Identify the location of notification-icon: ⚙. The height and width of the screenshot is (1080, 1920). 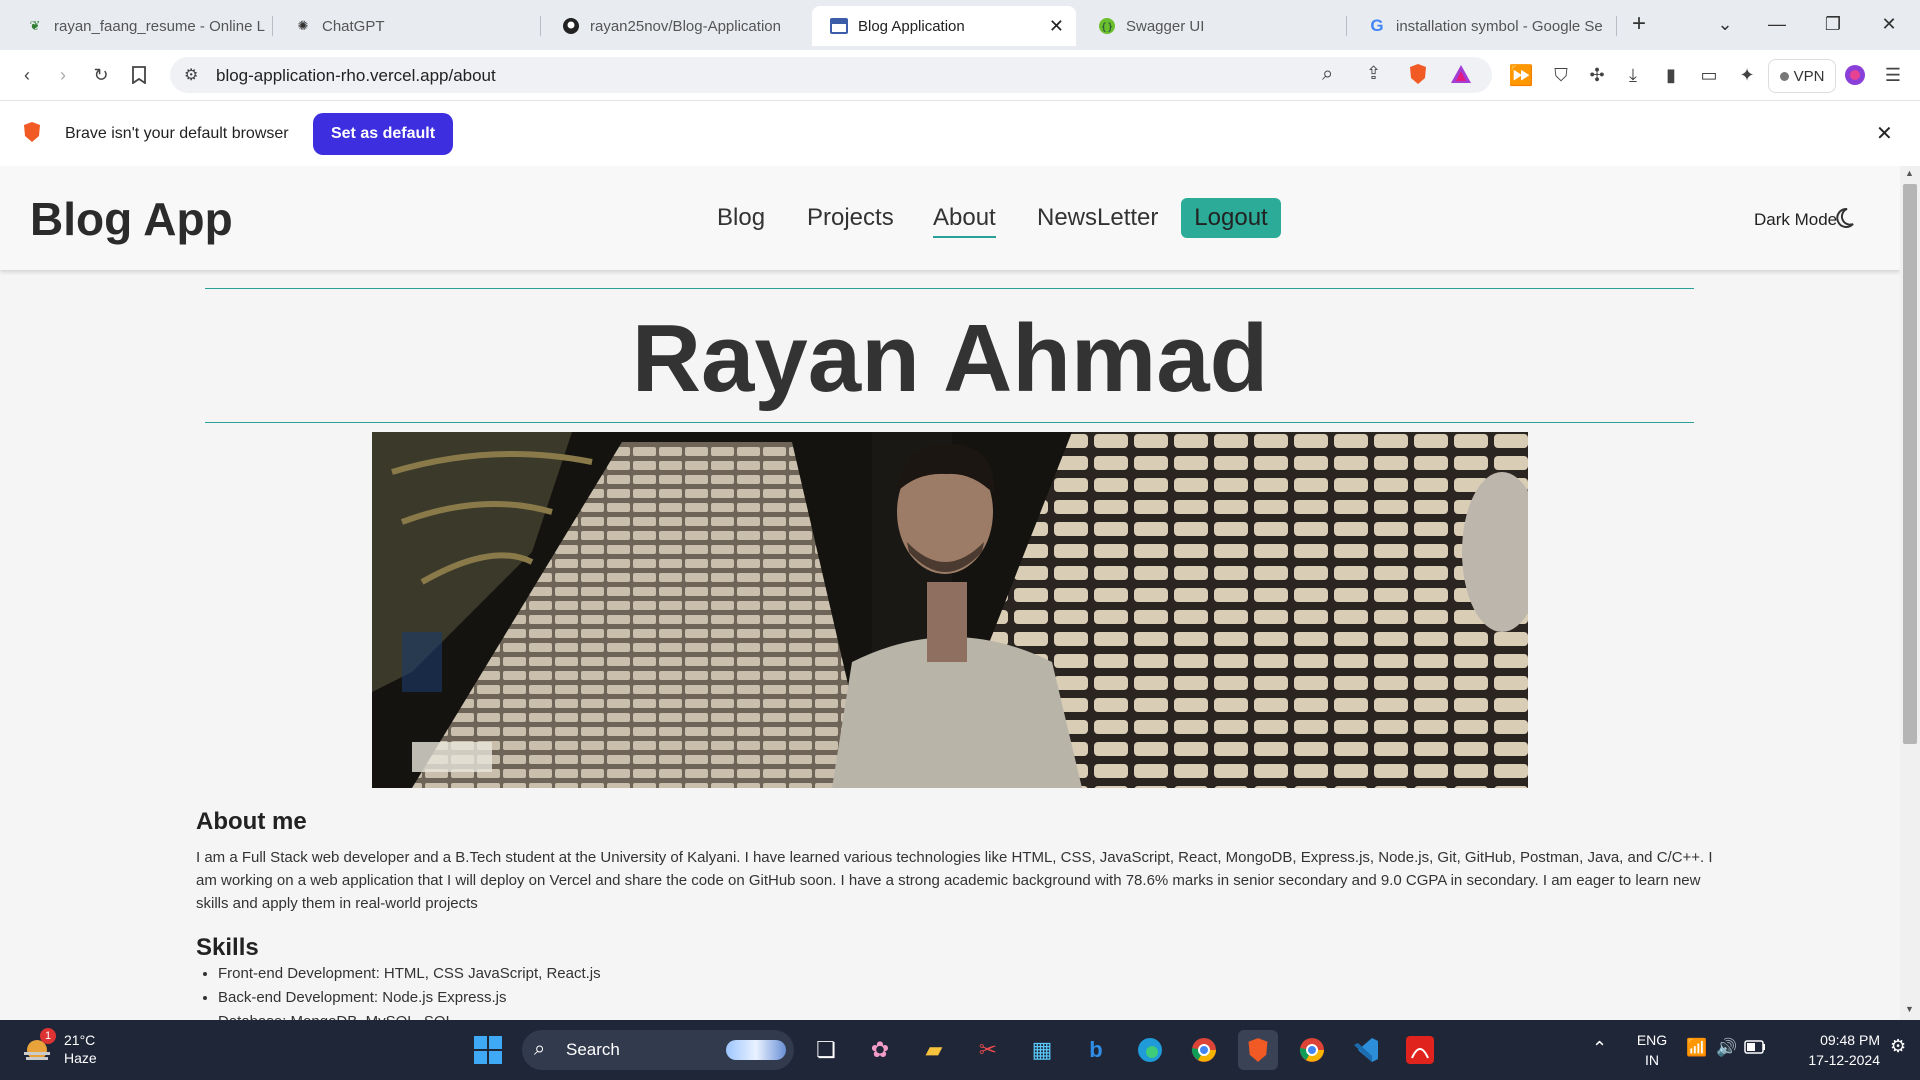
(1898, 1046).